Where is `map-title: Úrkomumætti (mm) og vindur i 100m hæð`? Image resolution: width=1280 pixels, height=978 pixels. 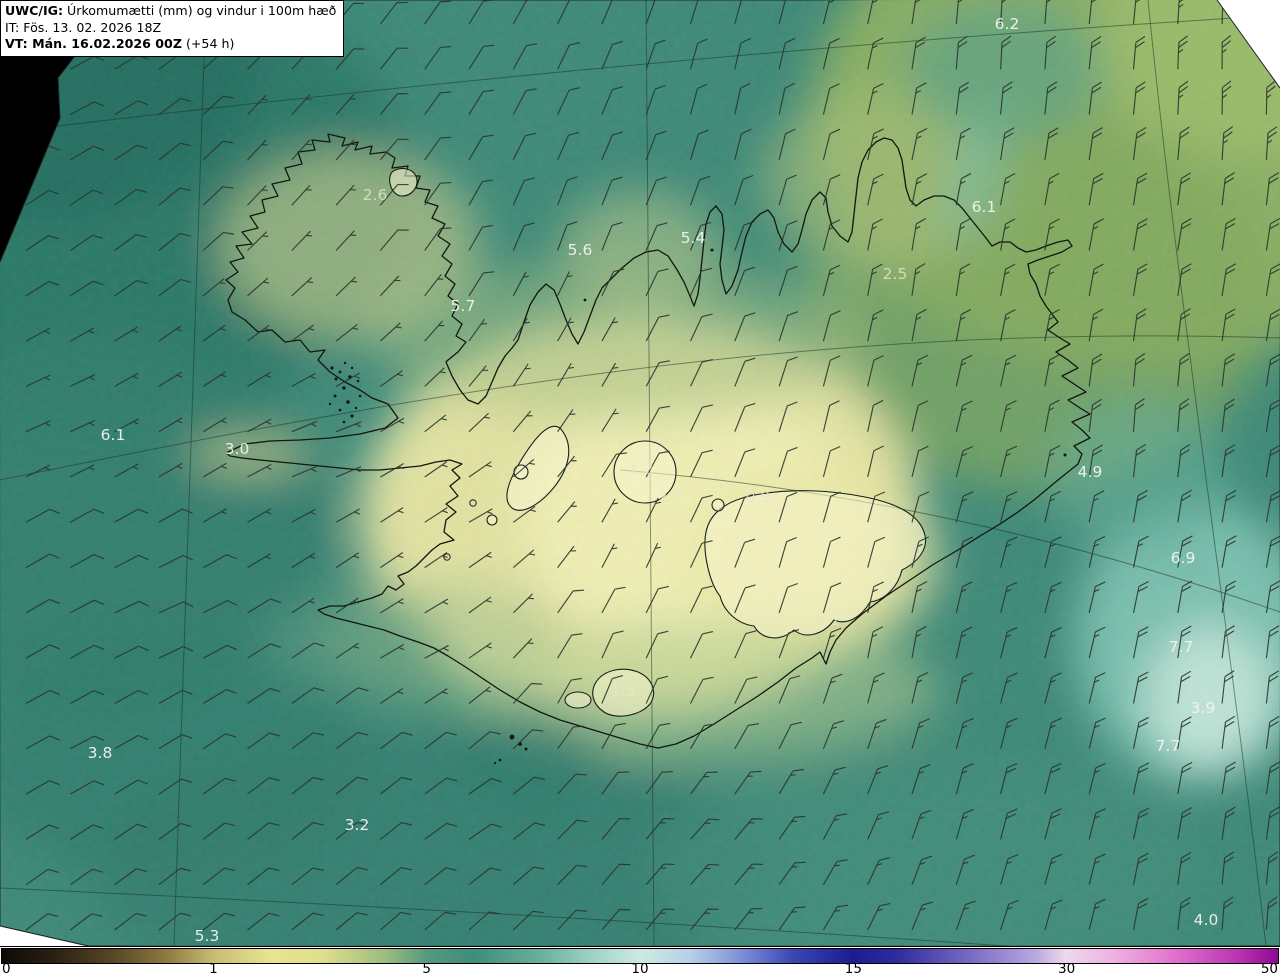 map-title: Úrkomumætti (mm) og vindur i 100m hæð is located at coordinates (202, 10).